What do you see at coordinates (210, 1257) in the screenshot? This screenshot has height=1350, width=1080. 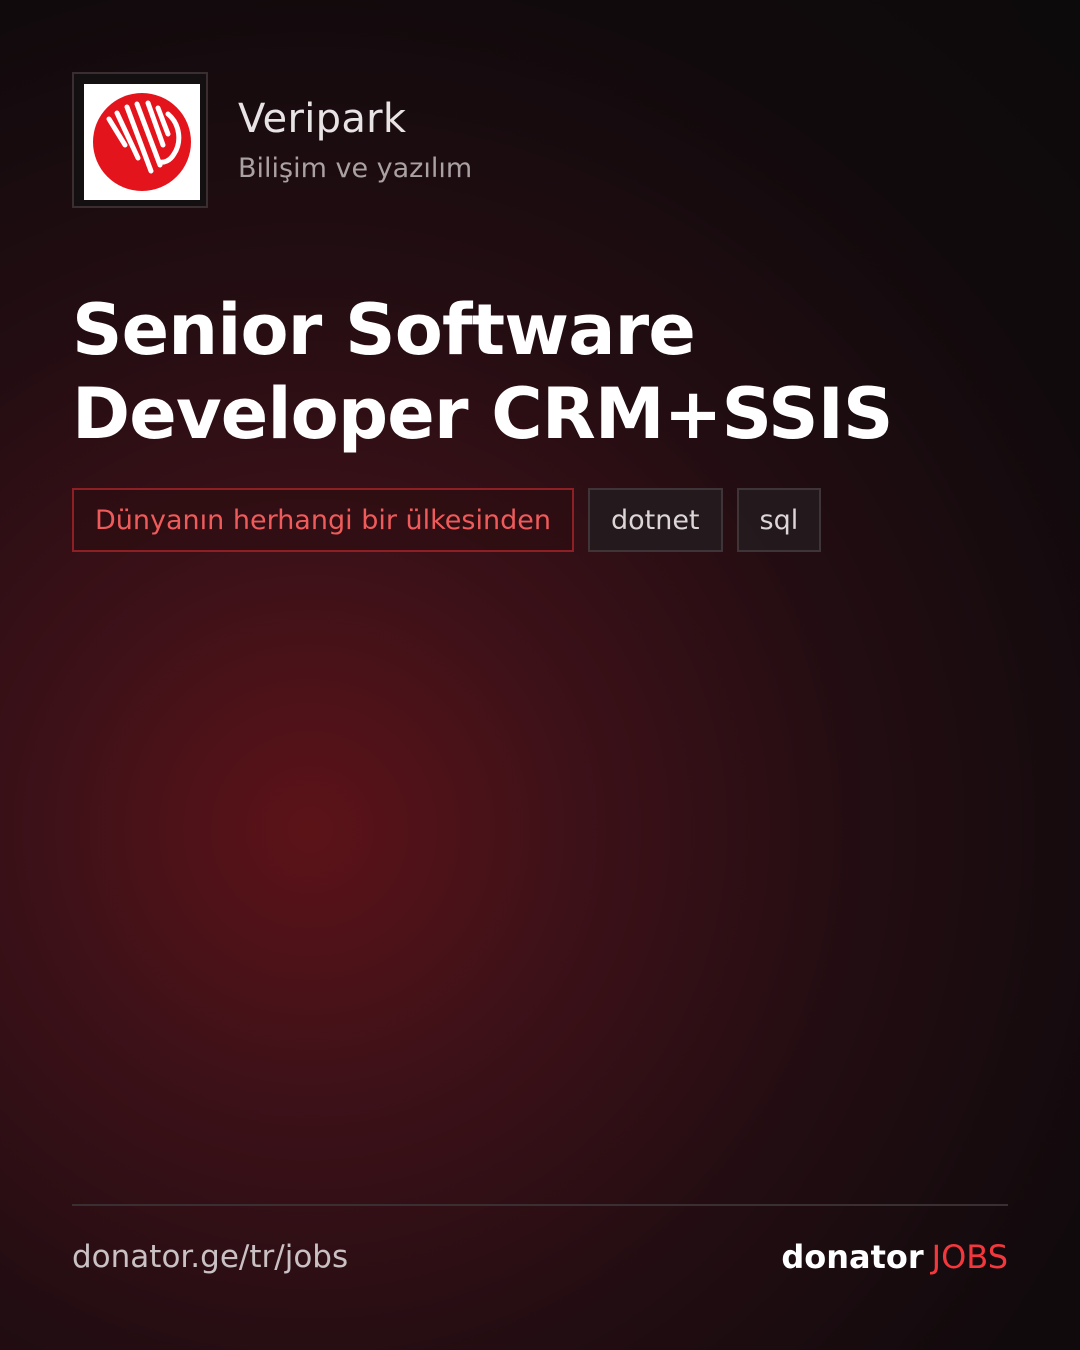 I see `footer-url: donator.ge/tr/jobs` at bounding box center [210, 1257].